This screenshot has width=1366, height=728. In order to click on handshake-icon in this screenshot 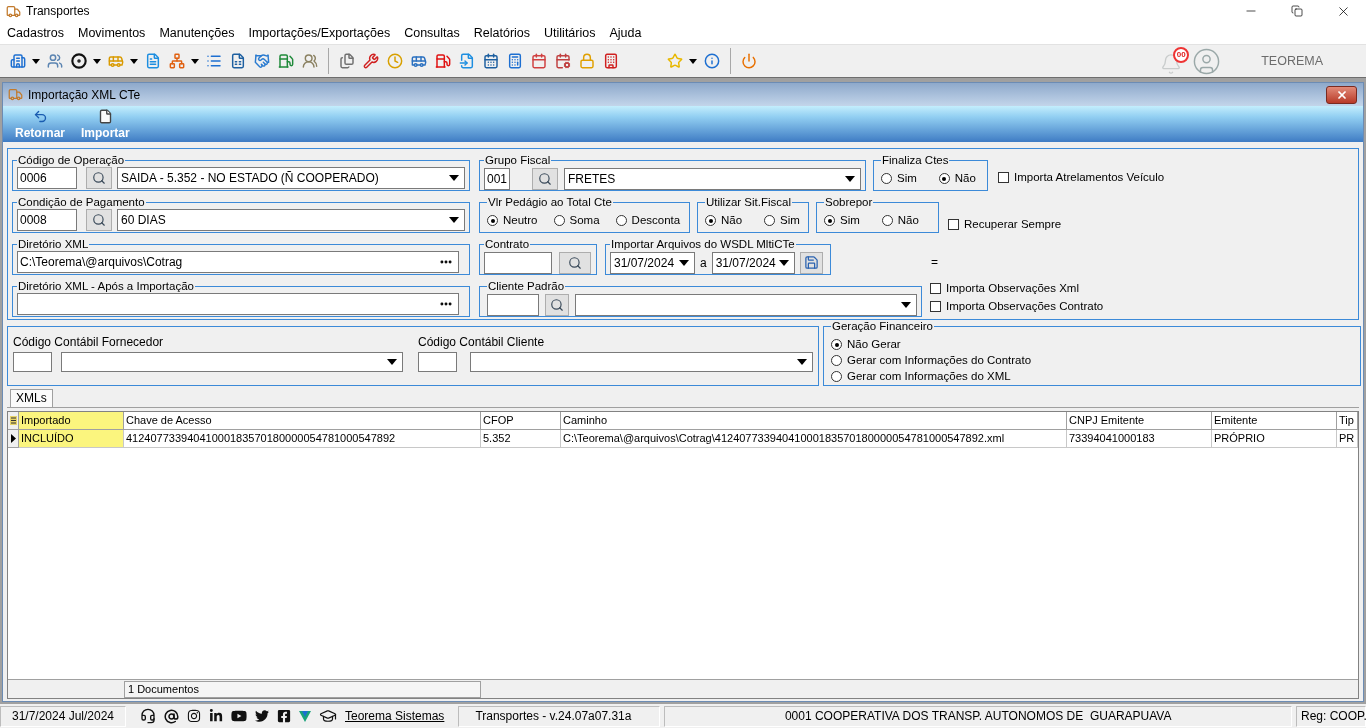, I will do `click(262, 61)`.